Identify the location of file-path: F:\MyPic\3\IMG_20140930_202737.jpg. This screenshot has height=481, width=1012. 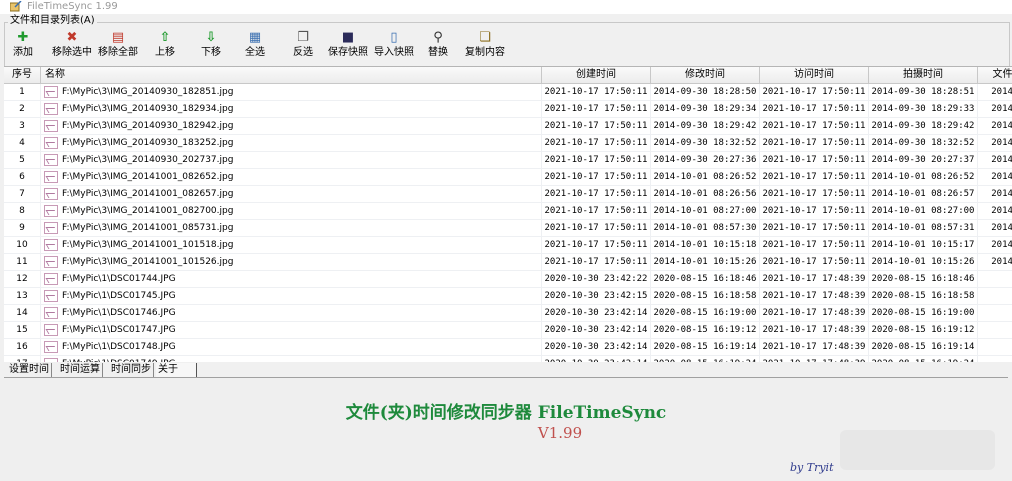
(291, 160).